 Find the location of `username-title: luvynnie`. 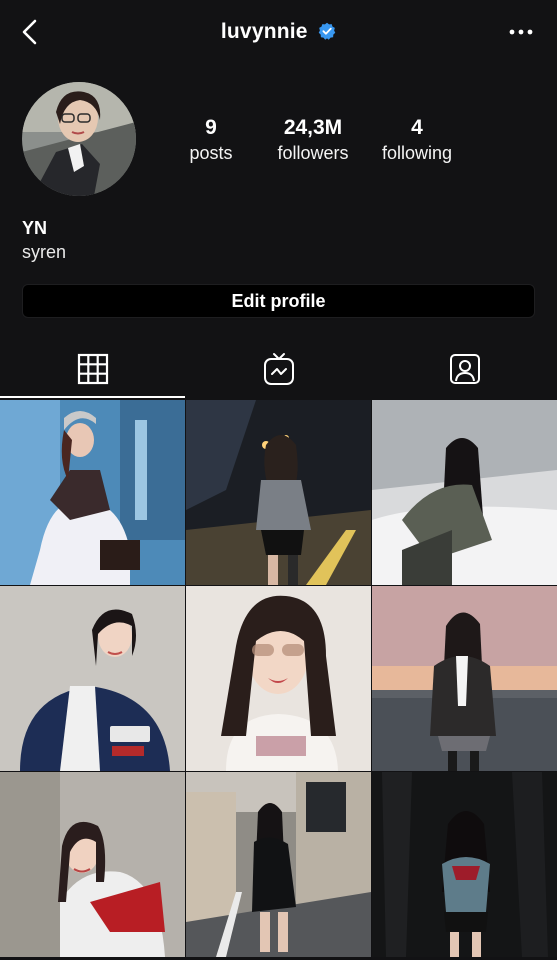

username-title: luvynnie is located at coordinates (264, 31).